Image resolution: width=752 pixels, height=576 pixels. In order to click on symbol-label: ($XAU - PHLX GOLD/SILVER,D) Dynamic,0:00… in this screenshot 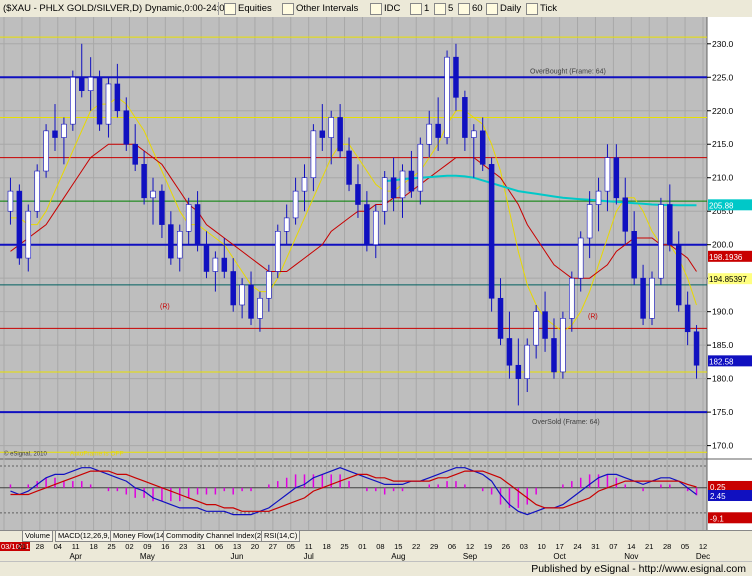, I will do `click(116, 8)`.